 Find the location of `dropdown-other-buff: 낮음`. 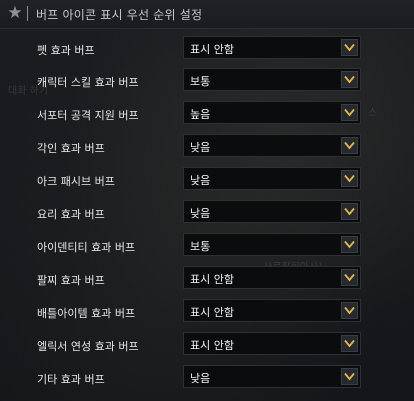

dropdown-other-buff: 낮음 is located at coordinates (272, 376).